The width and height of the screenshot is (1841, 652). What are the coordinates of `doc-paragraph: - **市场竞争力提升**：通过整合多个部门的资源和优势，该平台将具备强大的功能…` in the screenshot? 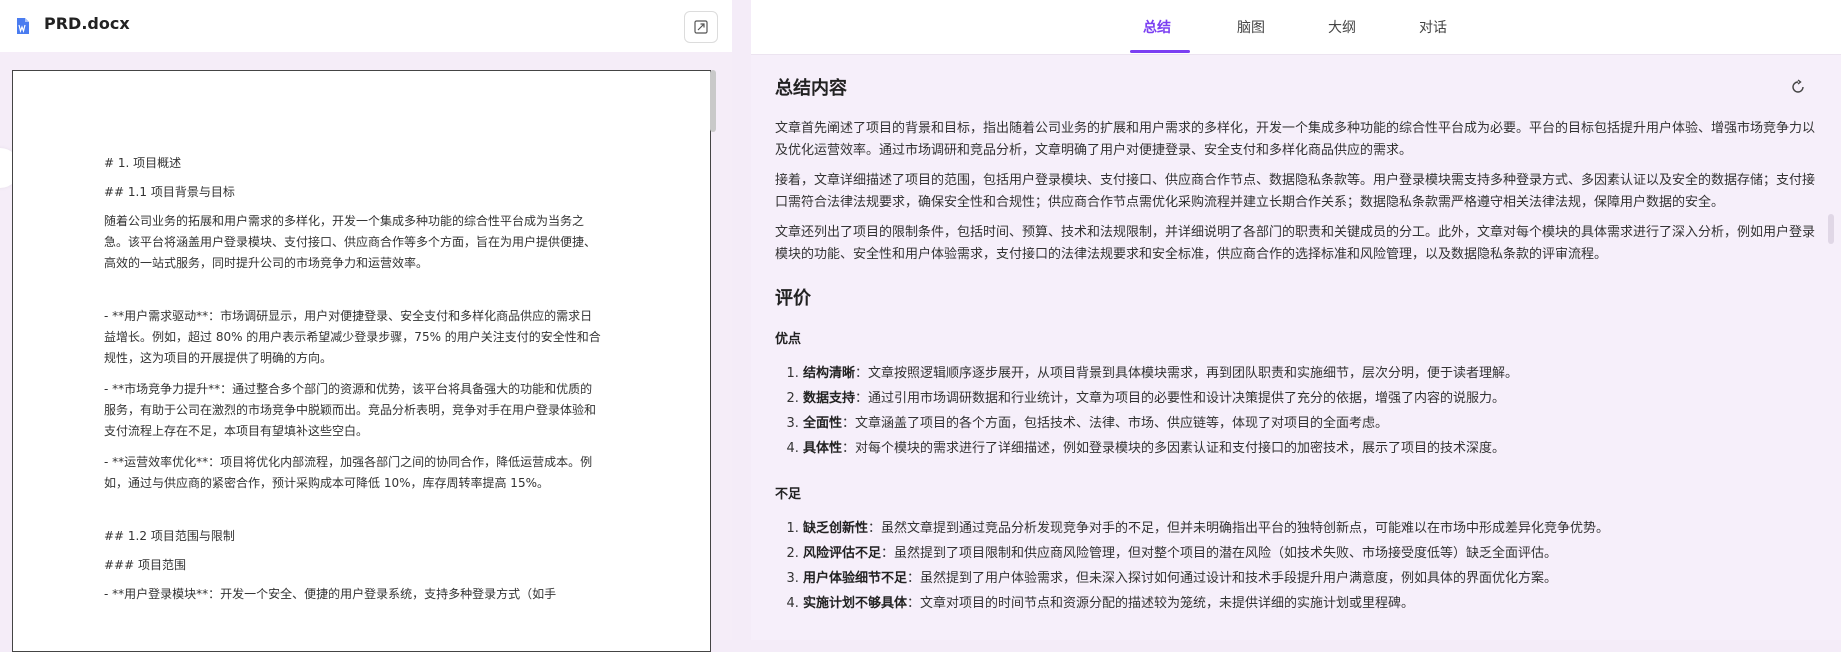 It's located at (350, 410).